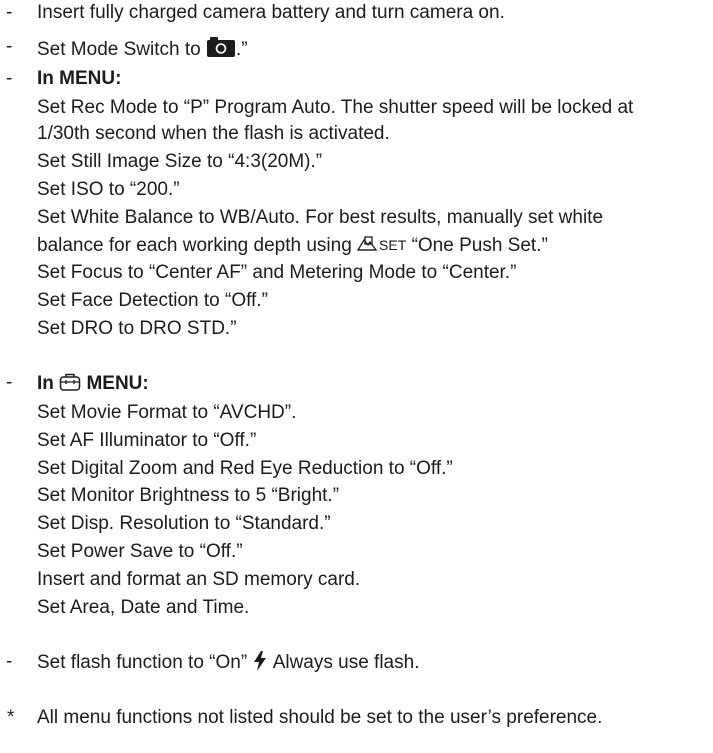  Describe the element at coordinates (11, 717) in the screenshot. I see `footnote-star: *` at that location.